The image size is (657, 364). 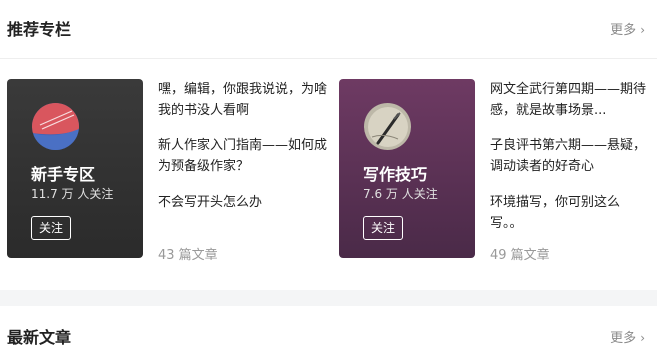 I want to click on column-card-writing-skills: 写作技巧 7.6 万 人关注 关注, so click(x=407, y=168).